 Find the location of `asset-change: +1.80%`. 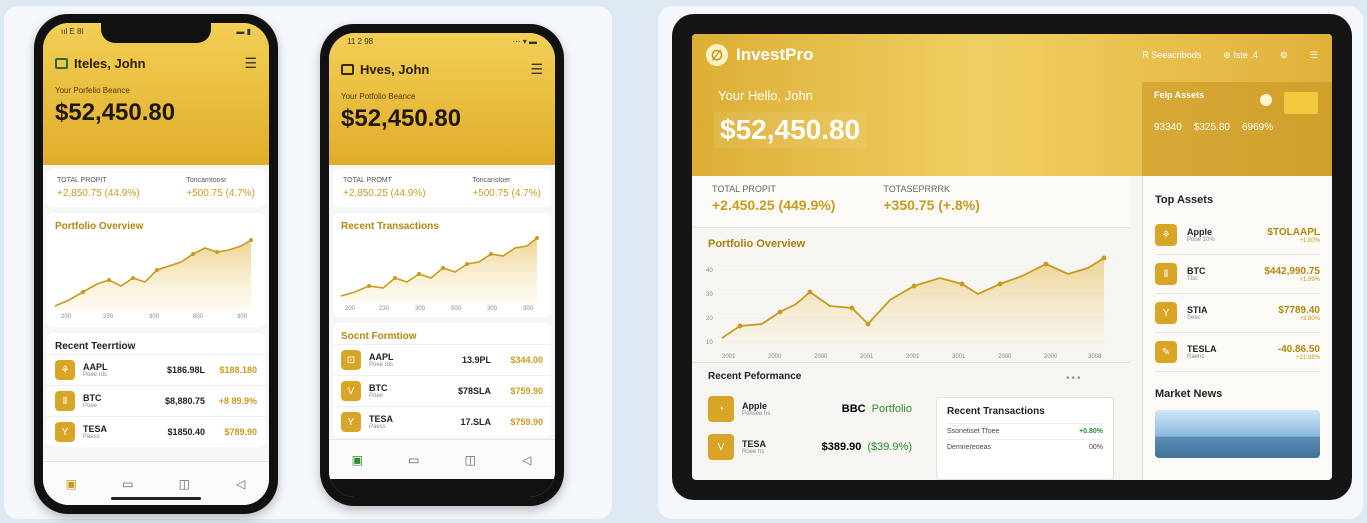

asset-change: +1.80% is located at coordinates (1309, 240).